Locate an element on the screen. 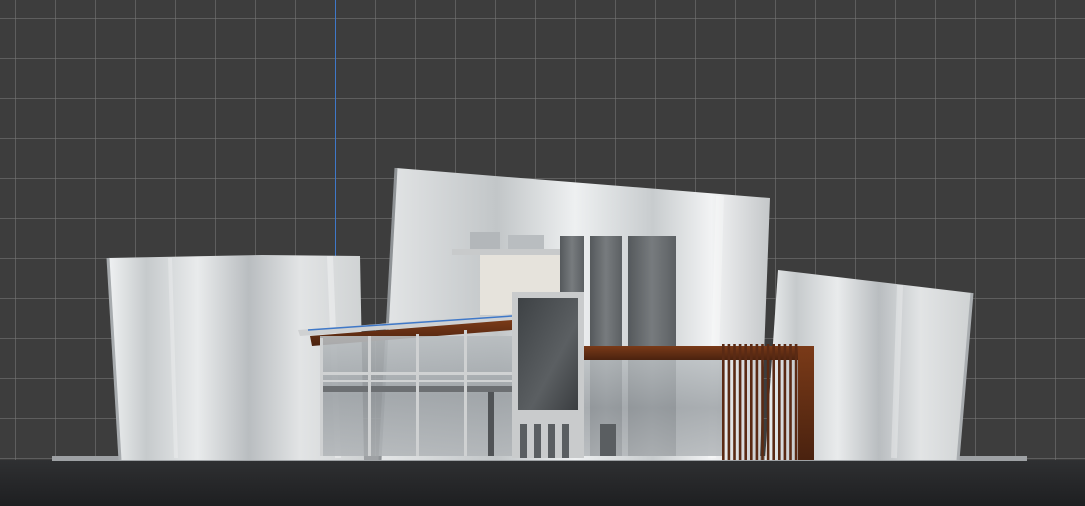 Image resolution: width=1085 pixels, height=506 pixels. right-door is located at coordinates (608, 440).